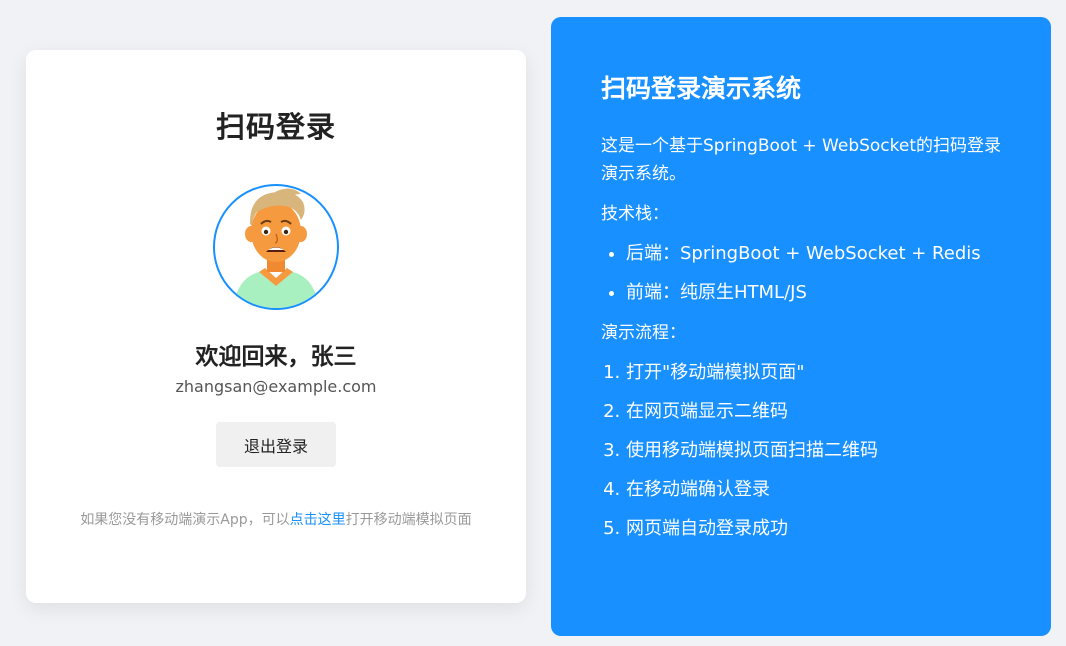  What do you see at coordinates (408, 520) in the screenshot?
I see `hint-suffix: 打开移动端模拟页面` at bounding box center [408, 520].